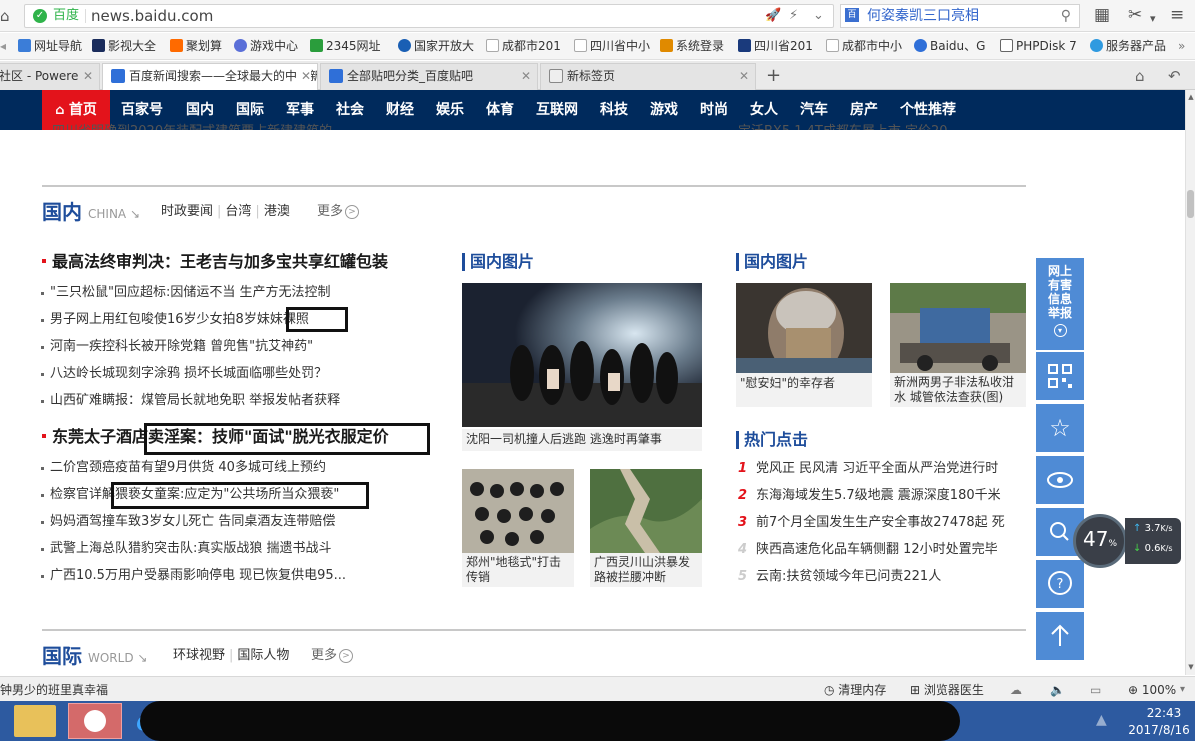  I want to click on menu-icon: ≡, so click(1177, 15).